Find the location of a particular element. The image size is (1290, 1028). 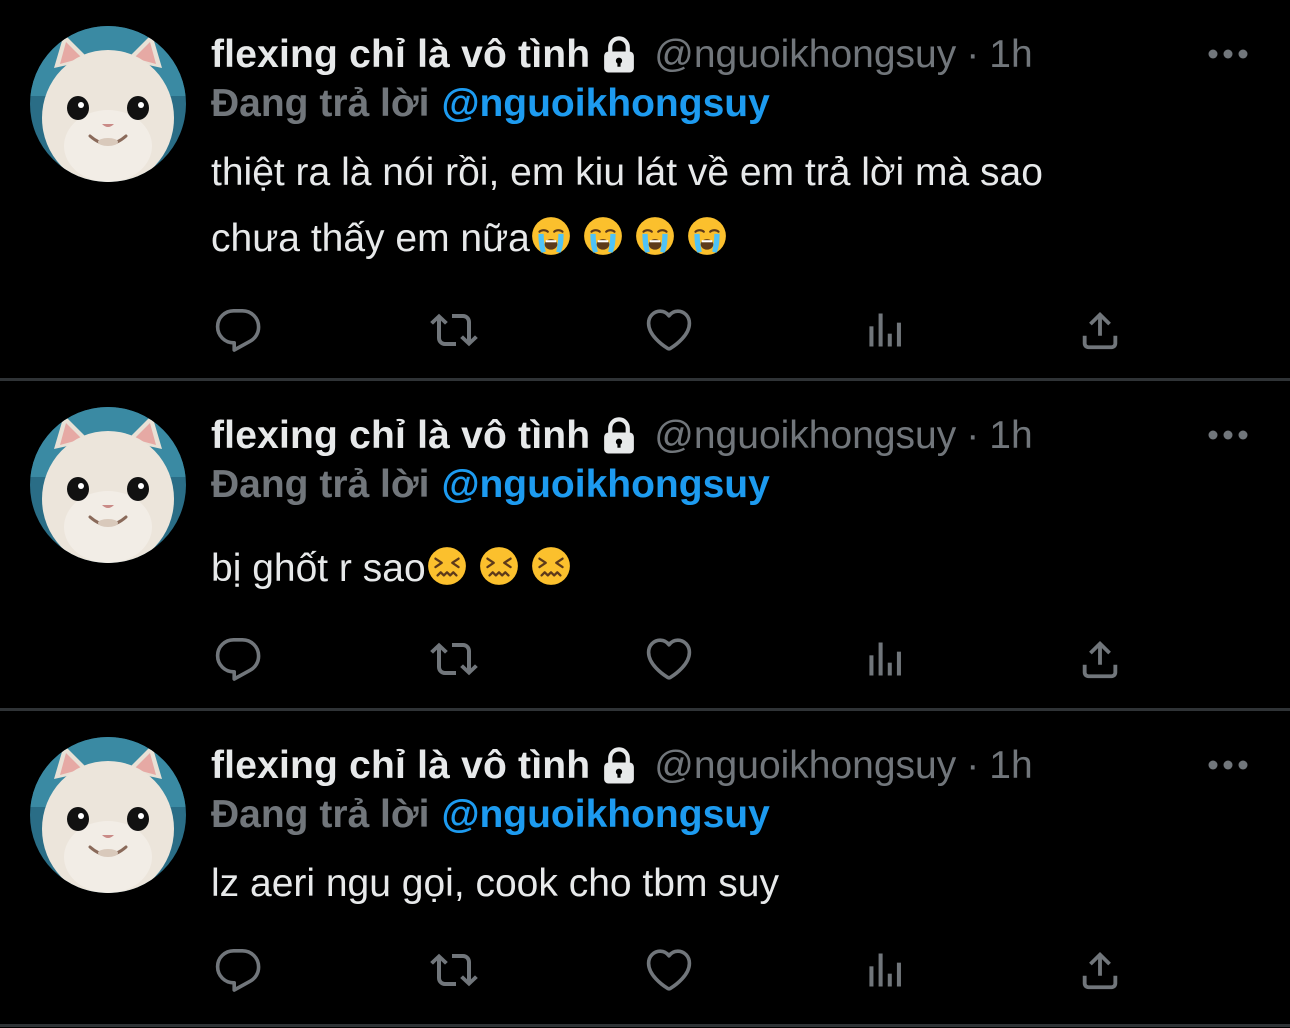

tweet-text-line: bị ghốt r sao is located at coordinates (731, 569).